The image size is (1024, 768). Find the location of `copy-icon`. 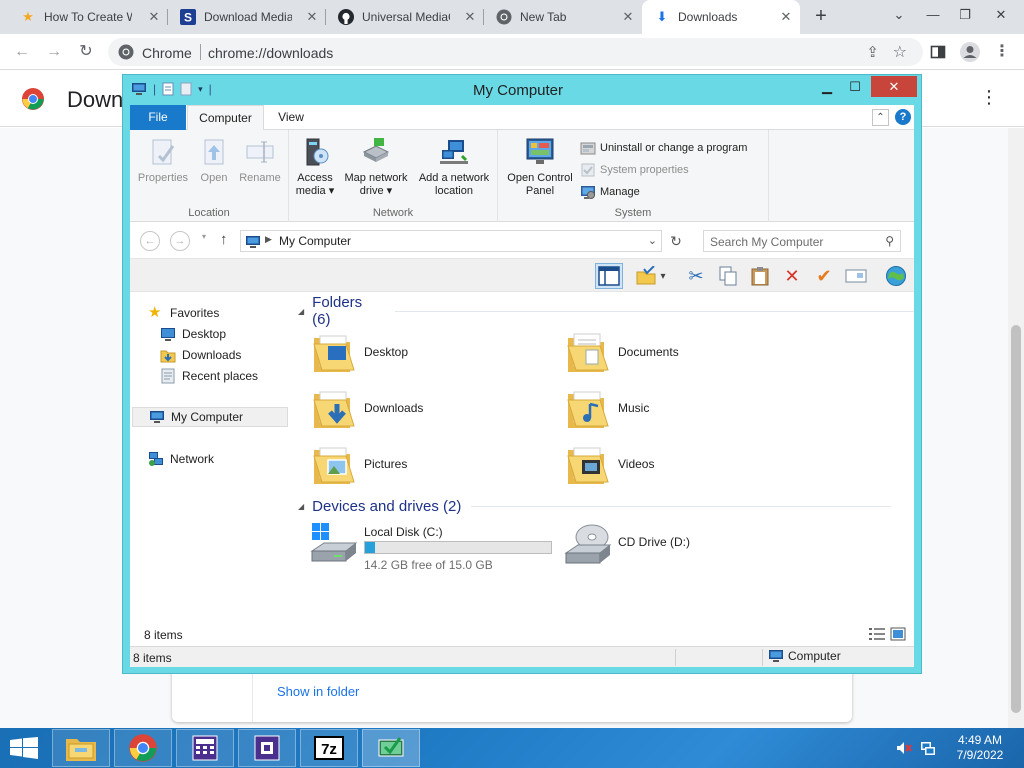

copy-icon is located at coordinates (728, 276).